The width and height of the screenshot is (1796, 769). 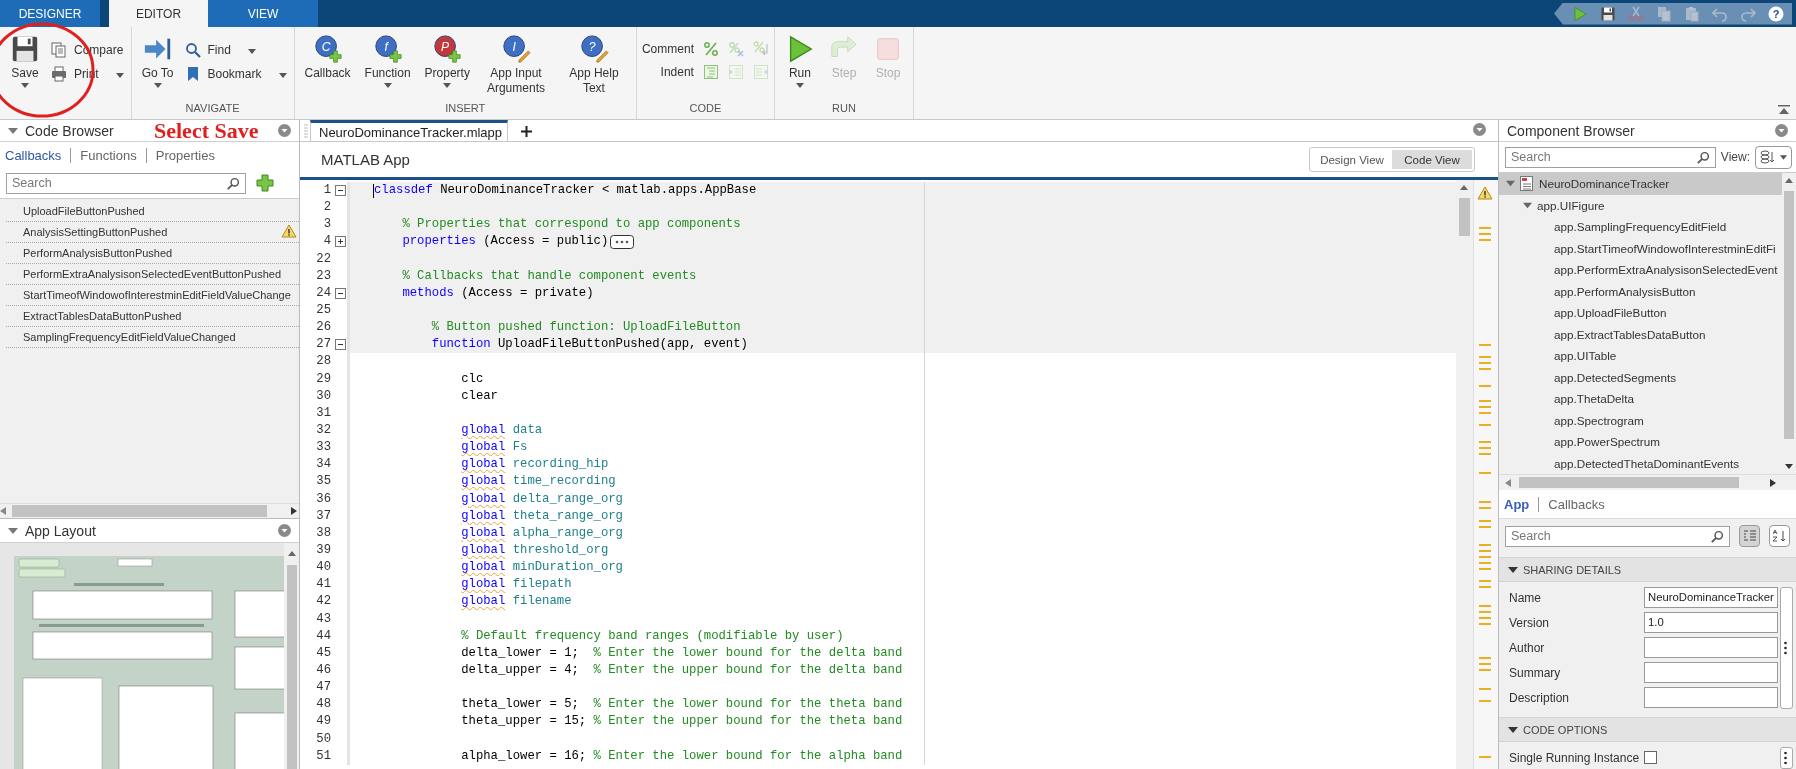 I want to click on text-field: NeuroDominanceTracker, so click(x=1711, y=597).